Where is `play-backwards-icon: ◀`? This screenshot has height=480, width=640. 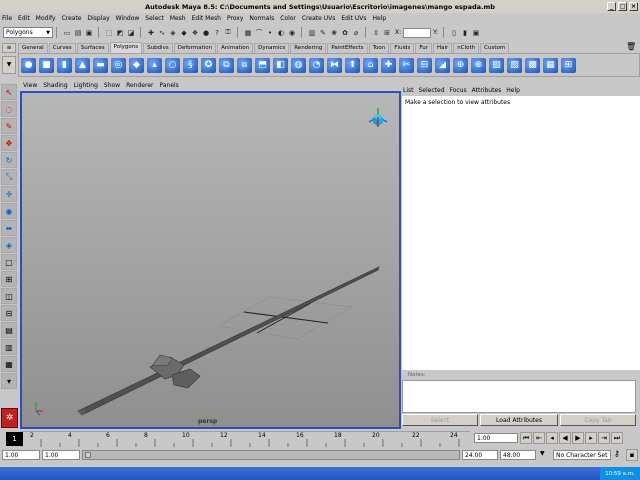
play-backwards-icon: ◀ is located at coordinates (565, 438).